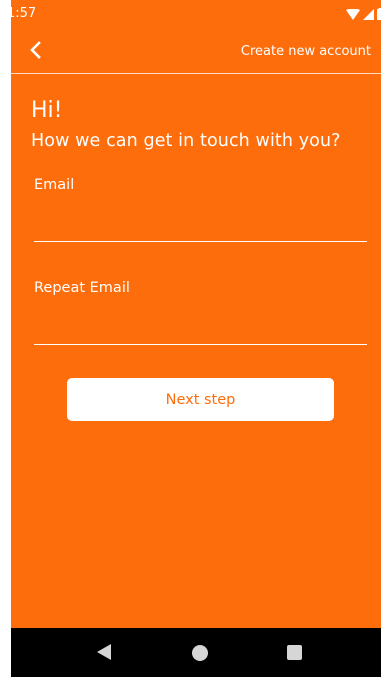 This screenshot has width=381, height=677. What do you see at coordinates (24, 13) in the screenshot?
I see `status-time: 1:57` at bounding box center [24, 13].